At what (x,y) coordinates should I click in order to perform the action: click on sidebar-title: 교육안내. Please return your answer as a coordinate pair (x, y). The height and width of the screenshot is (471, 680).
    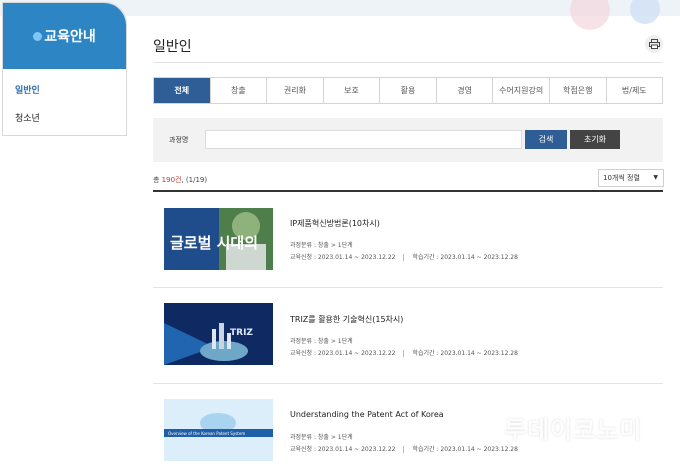
    Looking at the image, I should click on (70, 37).